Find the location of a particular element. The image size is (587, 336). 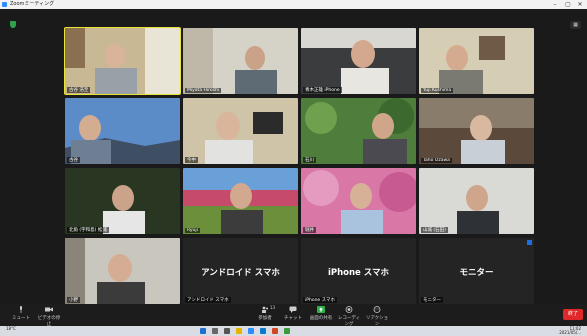

weather-widget: 18°C is located at coordinates (11, 329).